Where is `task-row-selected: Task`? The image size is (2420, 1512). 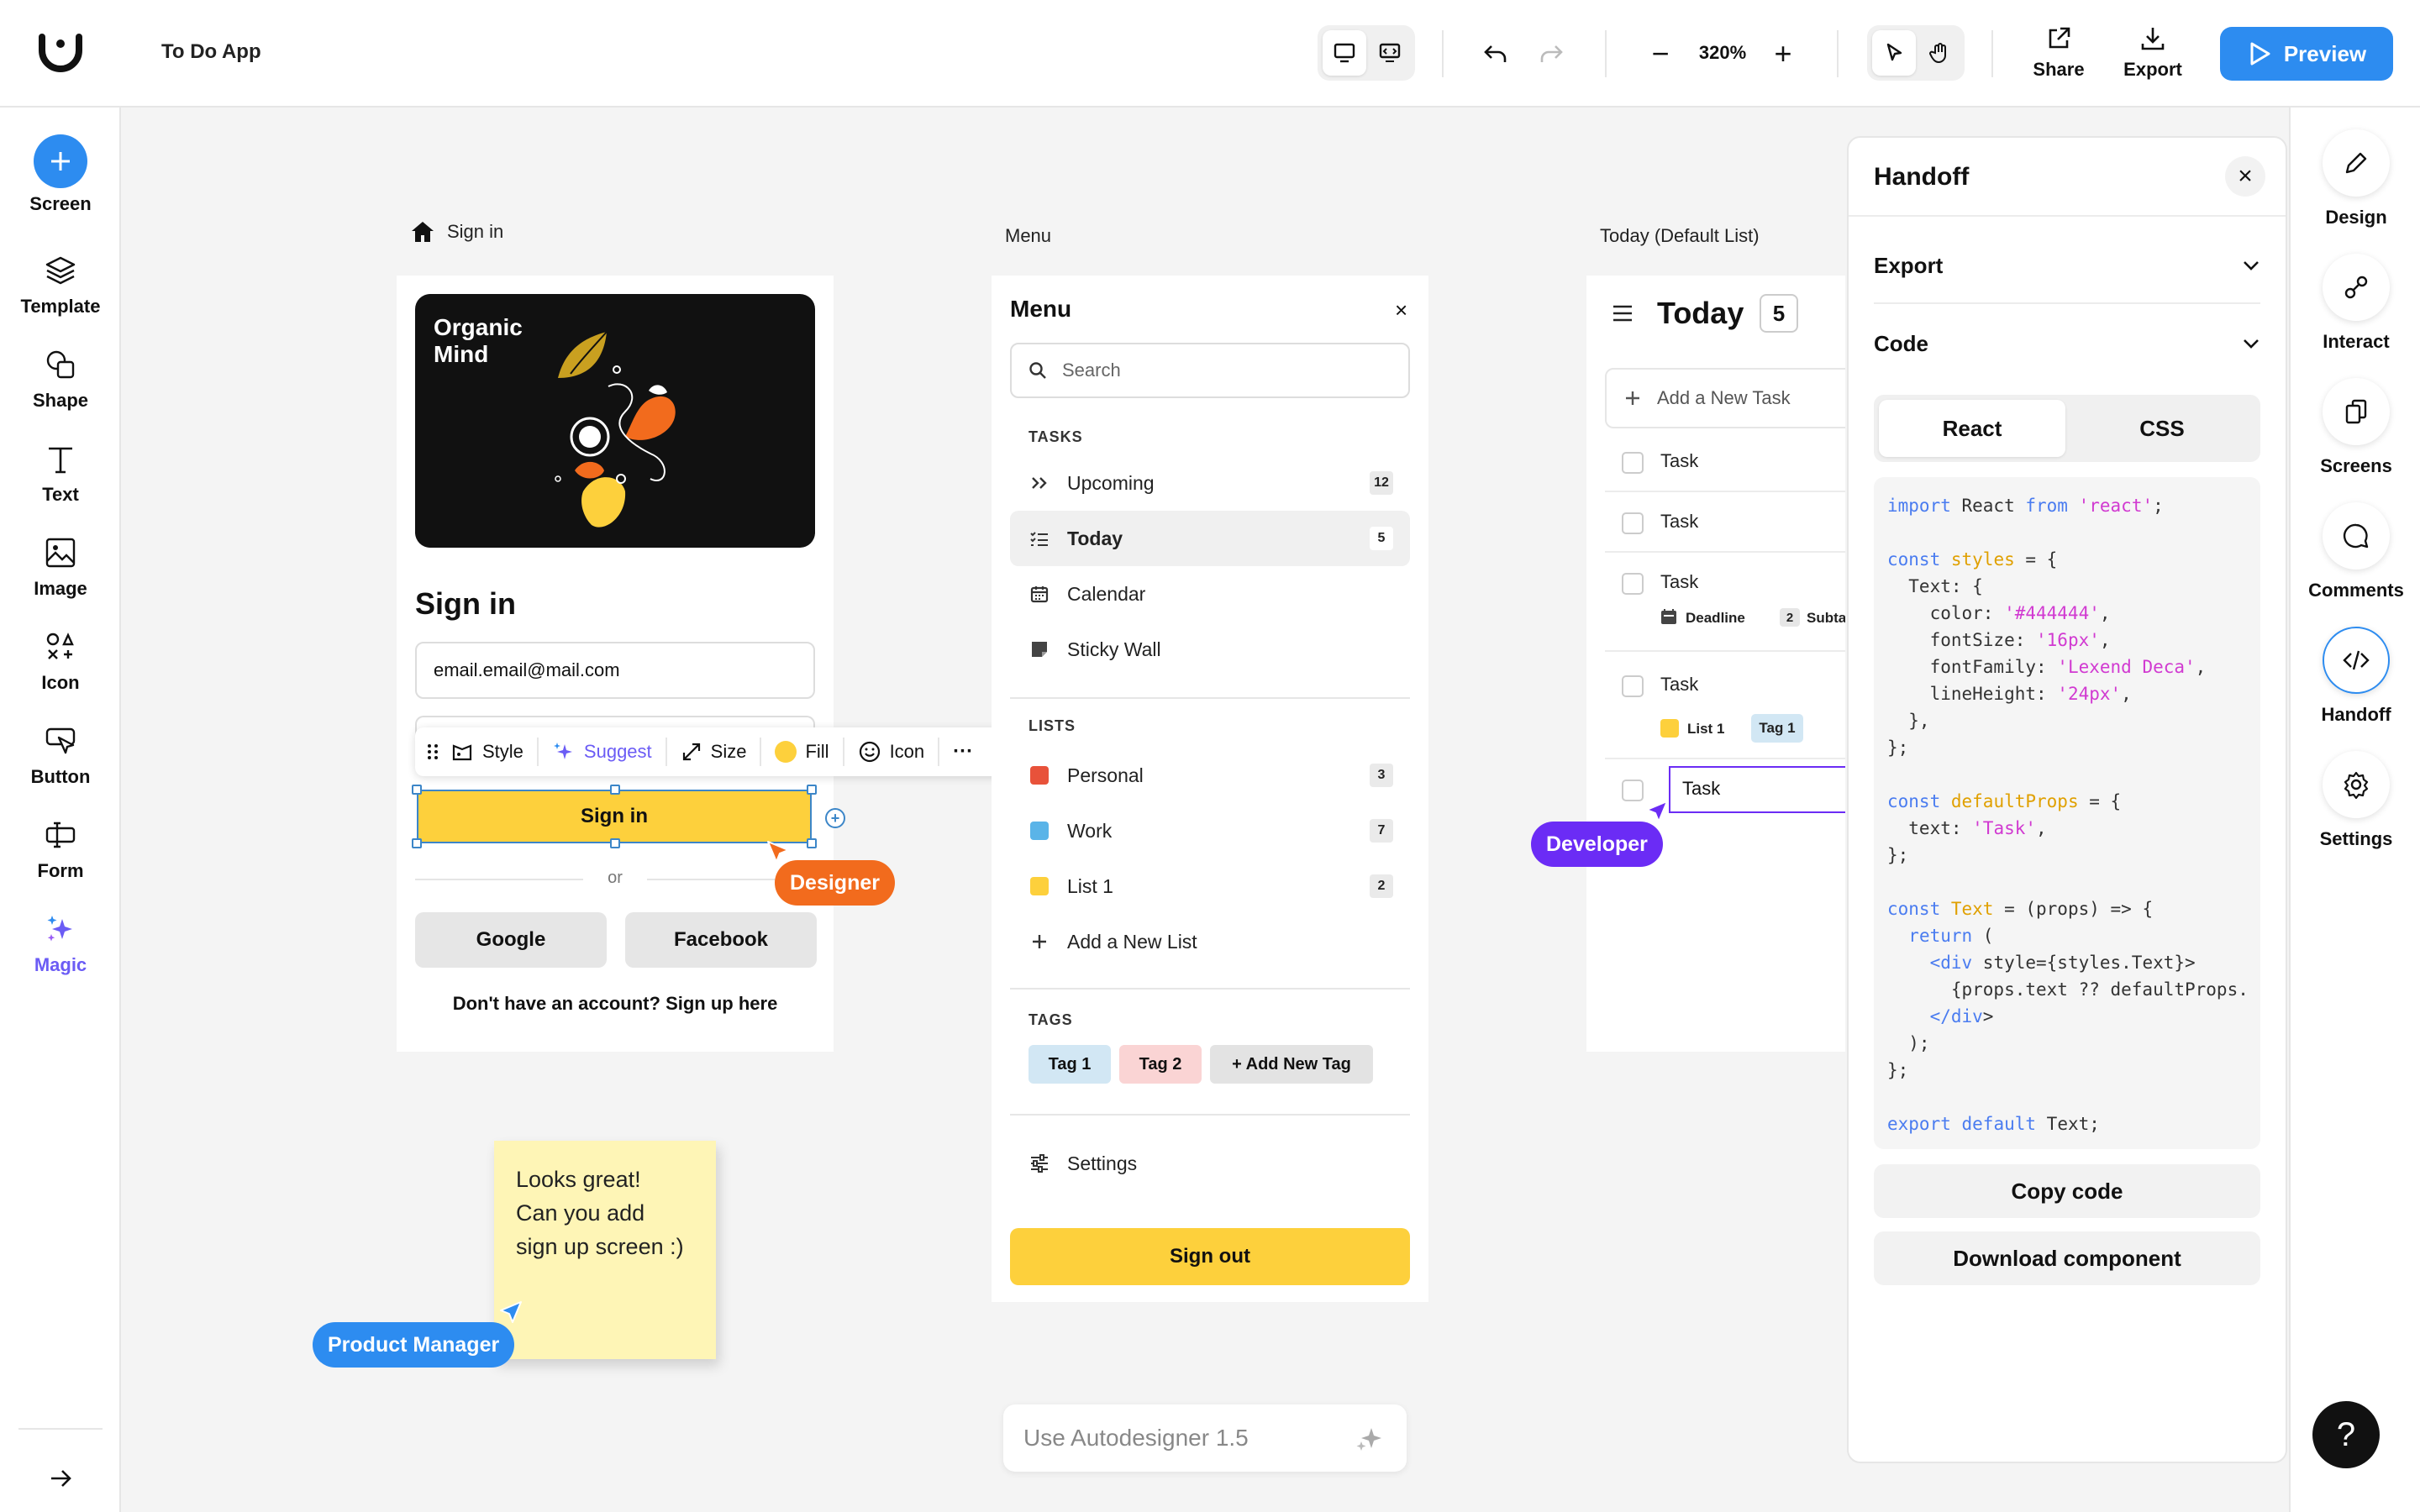 task-row-selected: Task is located at coordinates (1725, 789).